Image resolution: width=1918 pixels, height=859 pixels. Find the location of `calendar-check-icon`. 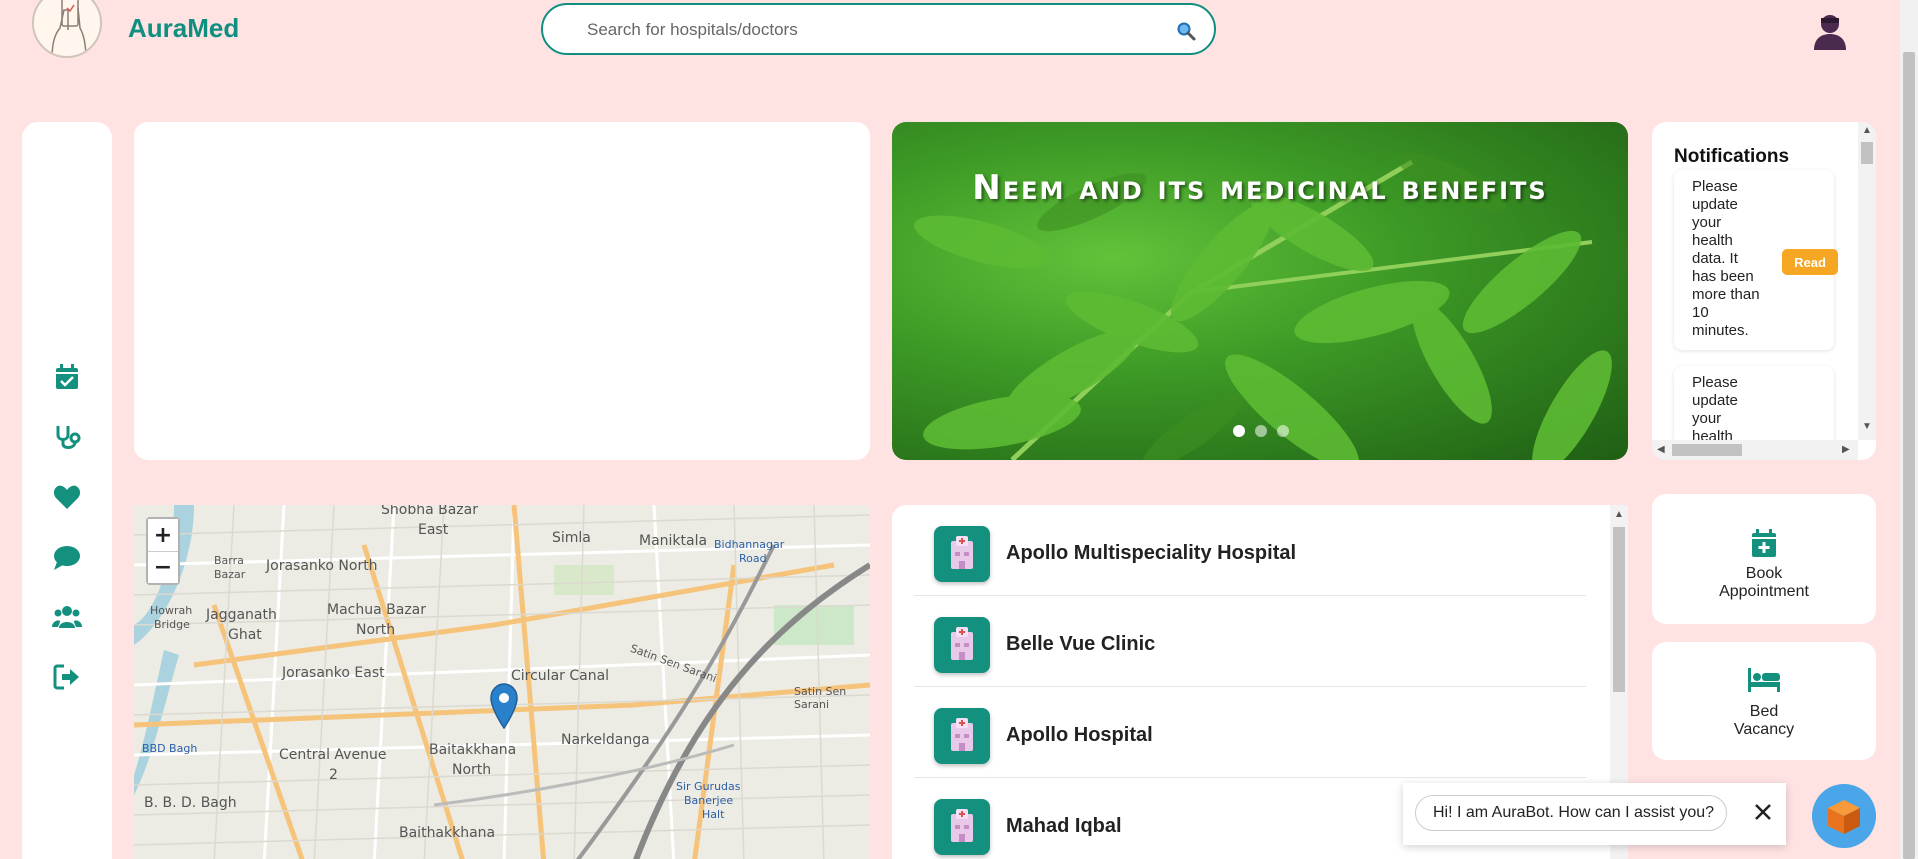

calendar-check-icon is located at coordinates (67, 377).